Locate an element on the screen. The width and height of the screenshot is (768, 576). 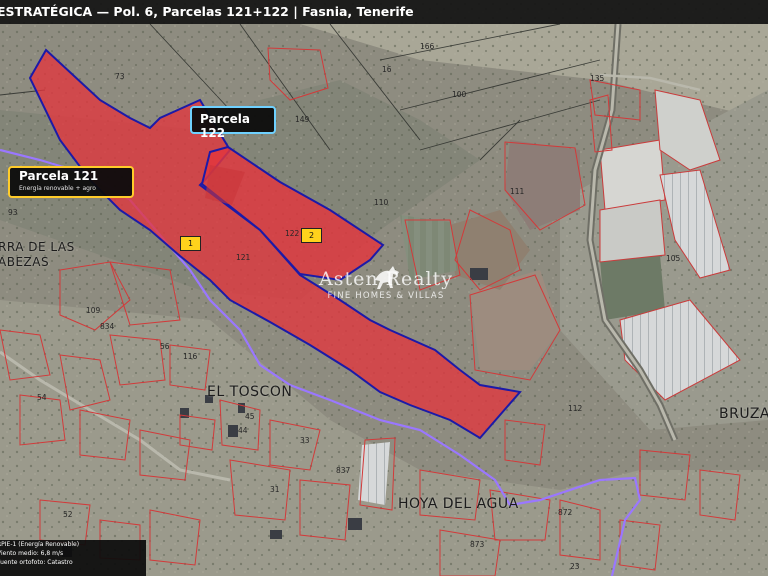
parcel-number: 56 is located at coordinates (165, 346).